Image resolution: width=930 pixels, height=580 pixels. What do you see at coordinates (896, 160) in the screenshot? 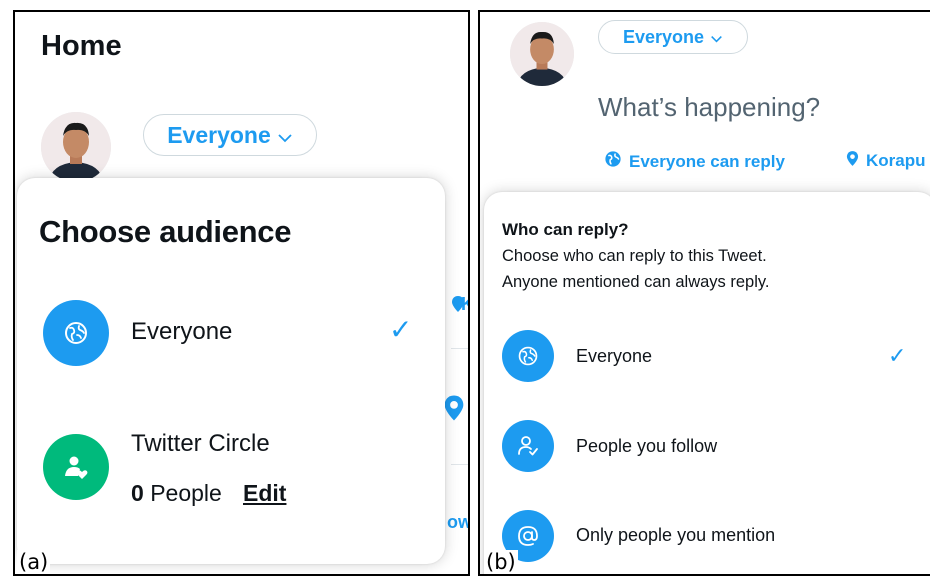
I see `location-label: Korapu` at bounding box center [896, 160].